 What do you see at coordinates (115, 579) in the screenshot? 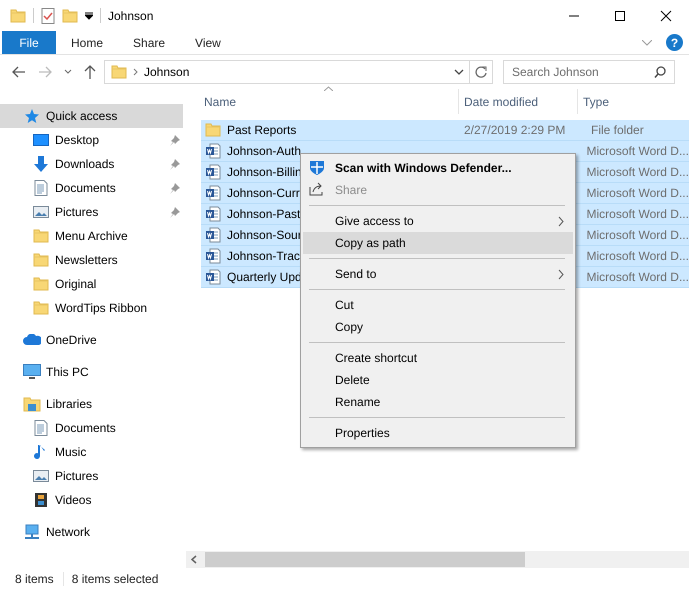
I see `selection-count: 8 items selected` at bounding box center [115, 579].